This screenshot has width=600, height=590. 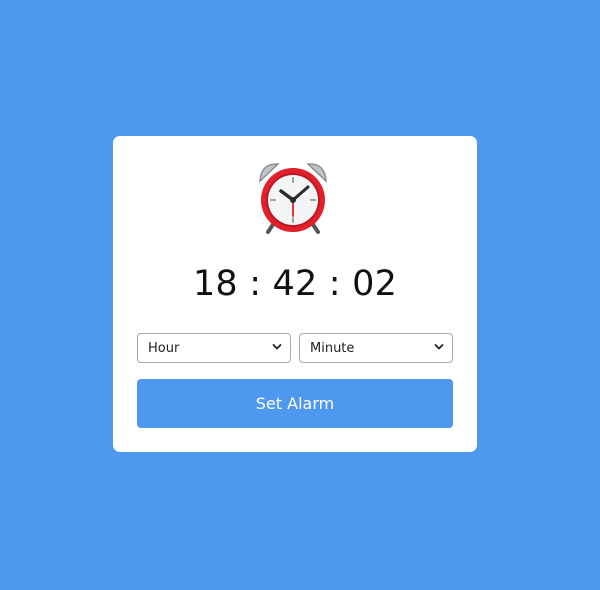 What do you see at coordinates (295, 403) in the screenshot?
I see `set-alarm-button: Set Alarm` at bounding box center [295, 403].